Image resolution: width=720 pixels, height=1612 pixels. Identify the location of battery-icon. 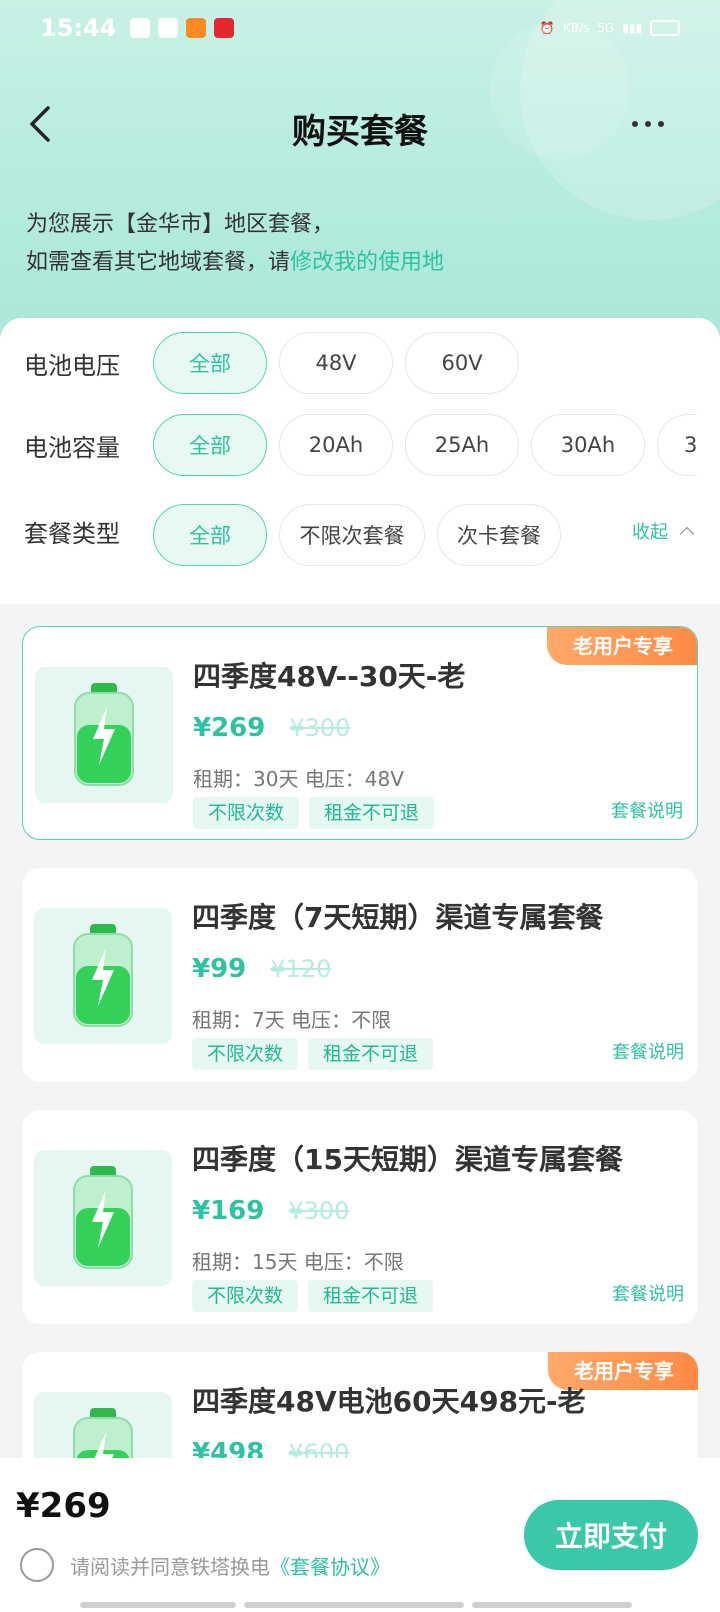
(665, 28).